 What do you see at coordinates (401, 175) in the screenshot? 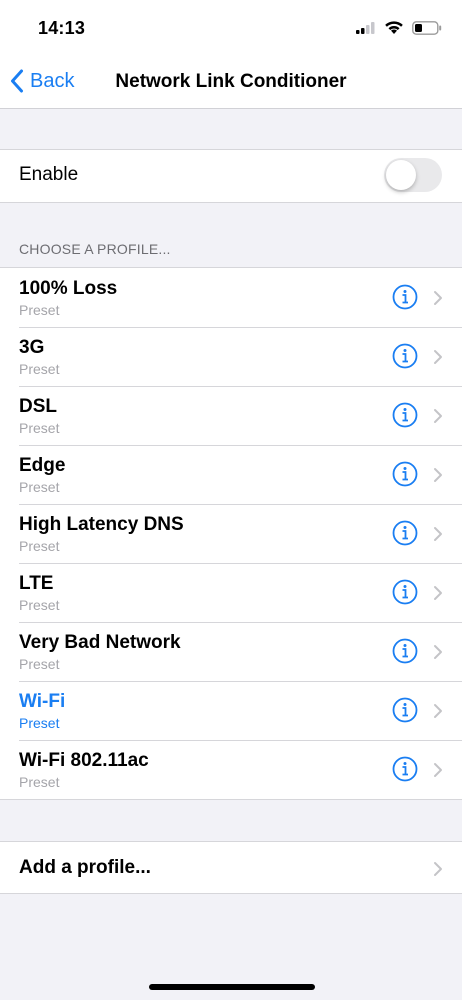
I see `toggle-knob` at bounding box center [401, 175].